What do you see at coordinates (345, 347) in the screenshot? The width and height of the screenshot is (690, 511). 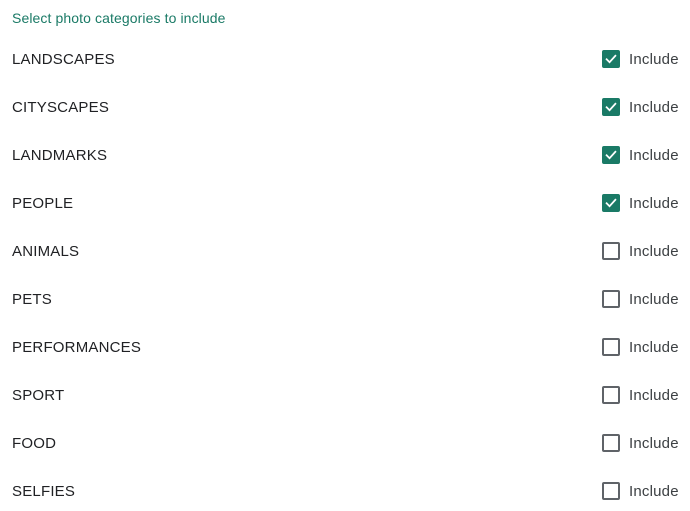 I see `category-row-performances: PERFORMANCES Include` at bounding box center [345, 347].